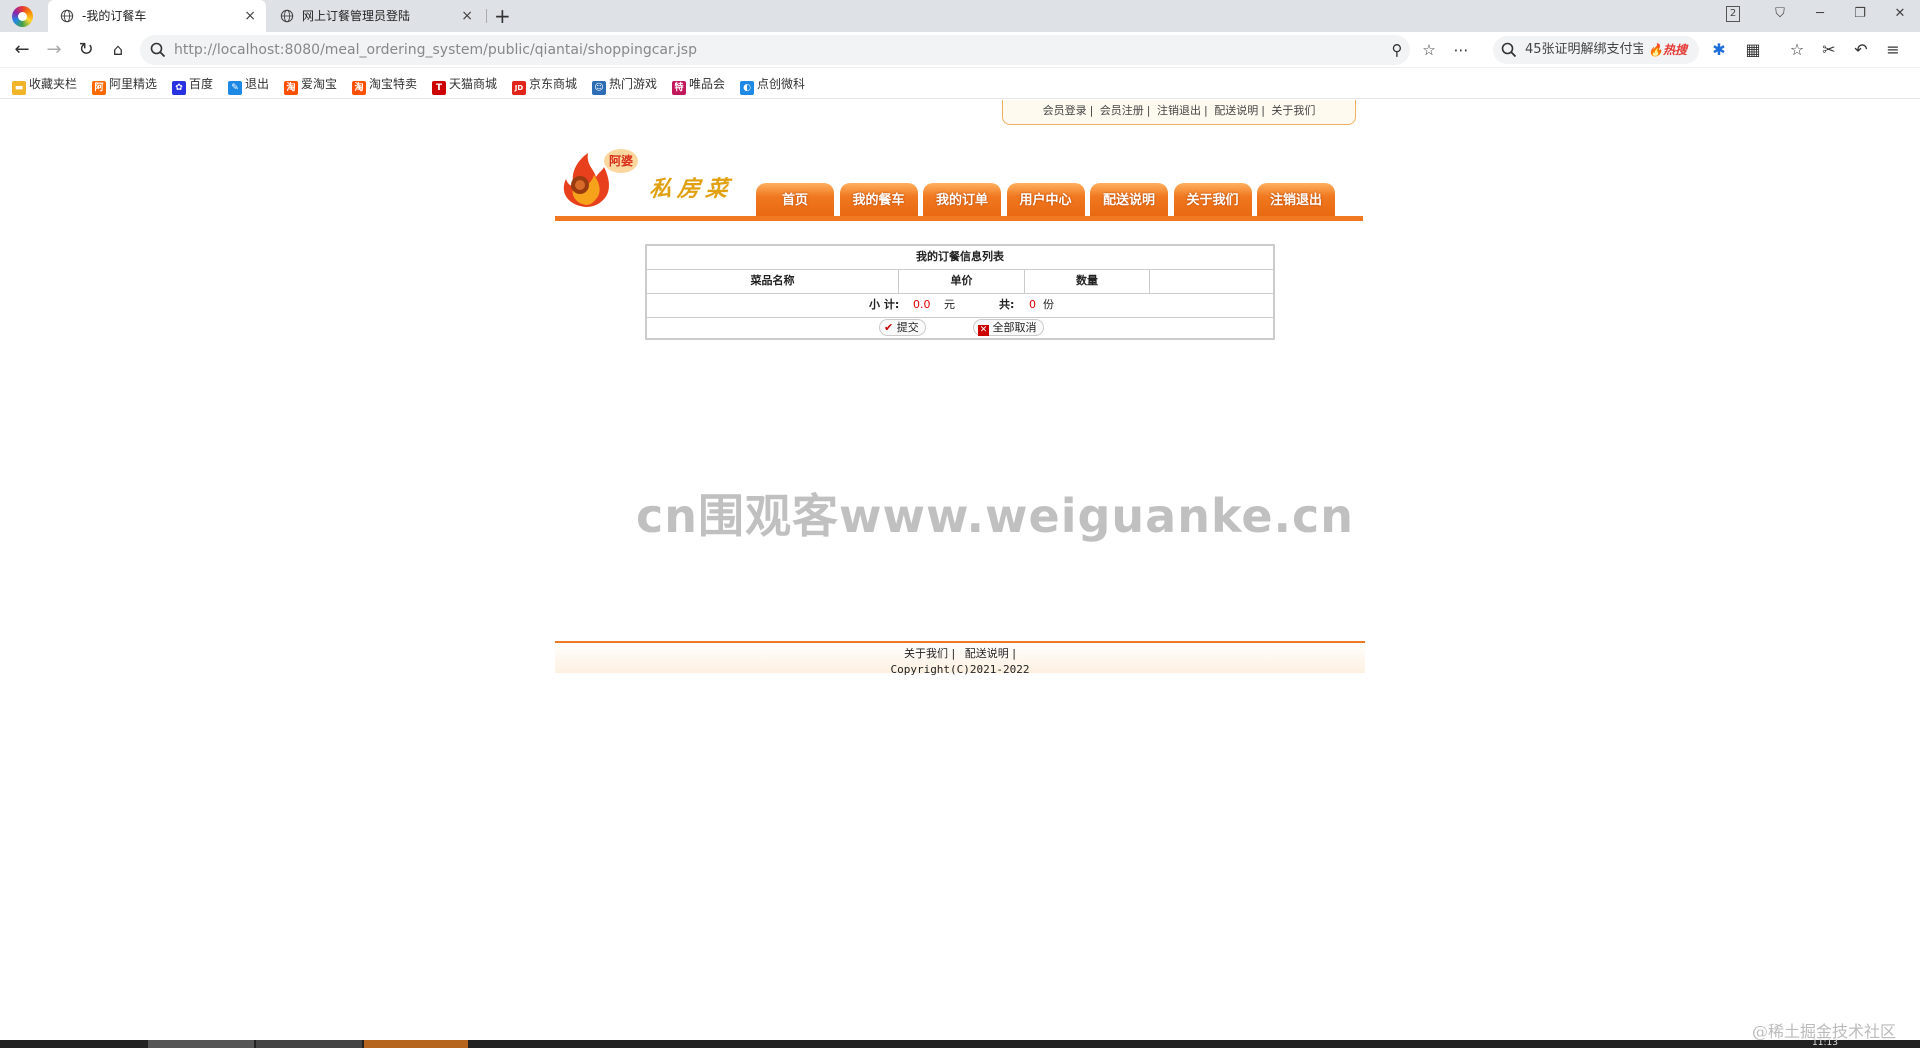 The width and height of the screenshot is (1920, 1048). I want to click on delivery-info-link: 配送说明, so click(1236, 110).